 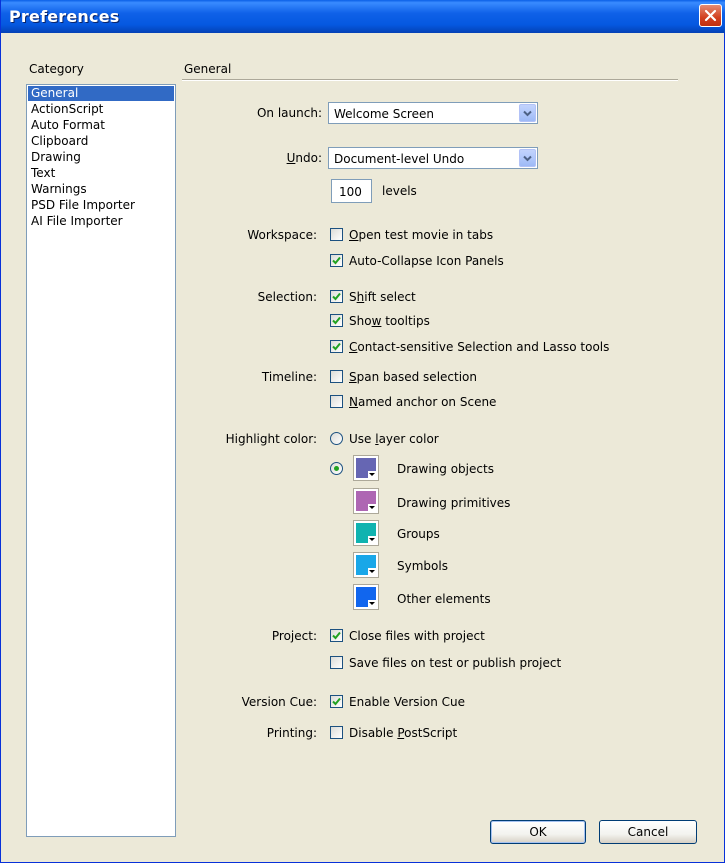 I want to click on open-test-movie-in-tabs-checkbox, so click(x=336, y=234).